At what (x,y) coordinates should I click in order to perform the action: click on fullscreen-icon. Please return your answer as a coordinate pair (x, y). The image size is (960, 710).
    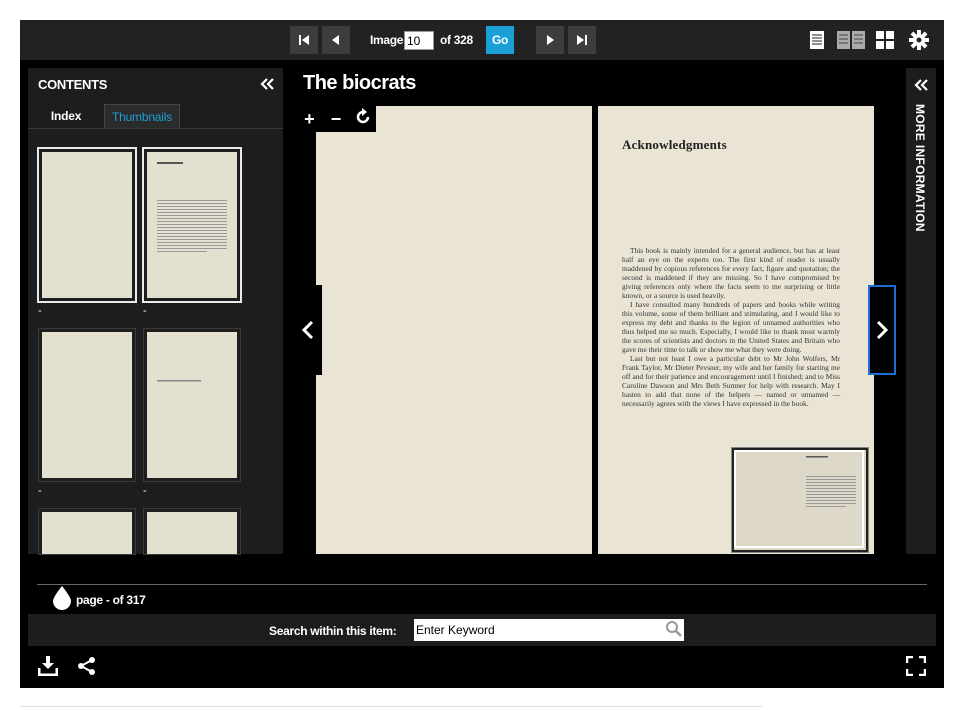
    Looking at the image, I should click on (916, 666).